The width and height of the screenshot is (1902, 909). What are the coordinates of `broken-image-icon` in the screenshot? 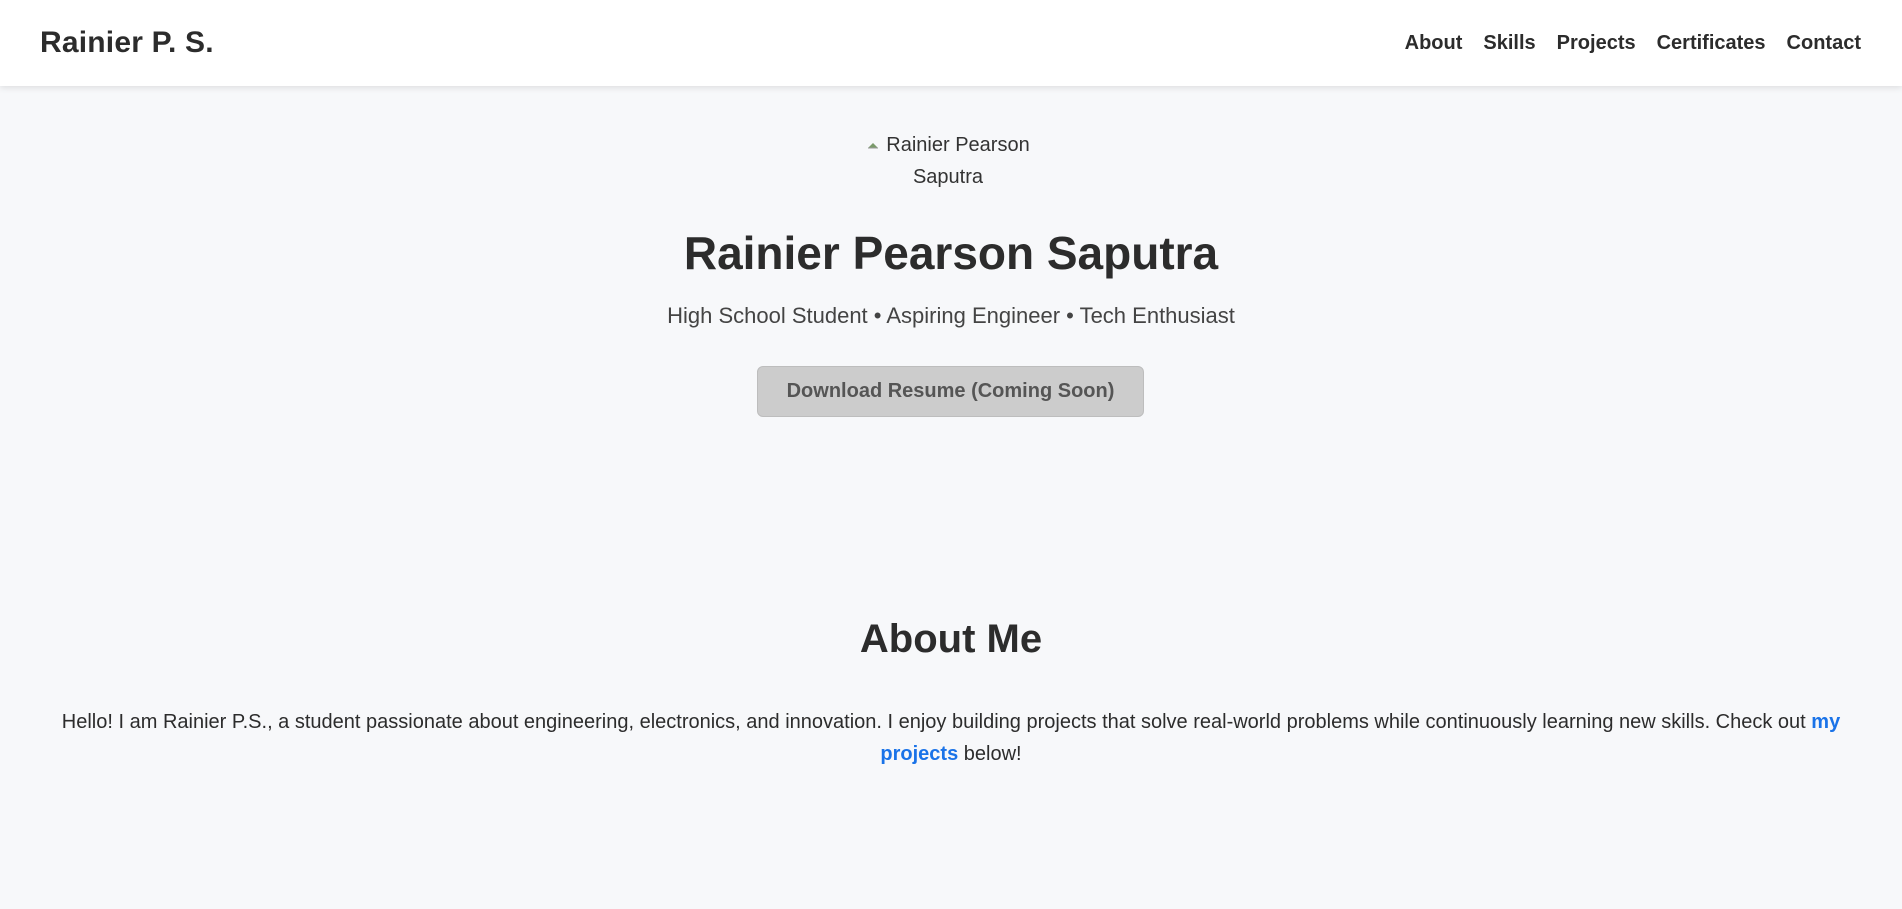 It's located at (873, 145).